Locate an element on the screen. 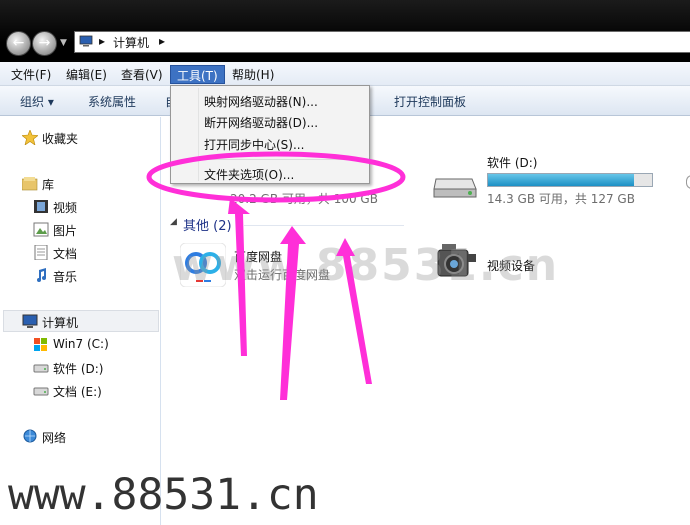 This screenshot has width=690, height=525. music-note-icon is located at coordinates (41, 275).